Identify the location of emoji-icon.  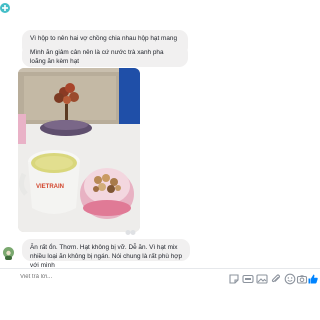
(290, 278).